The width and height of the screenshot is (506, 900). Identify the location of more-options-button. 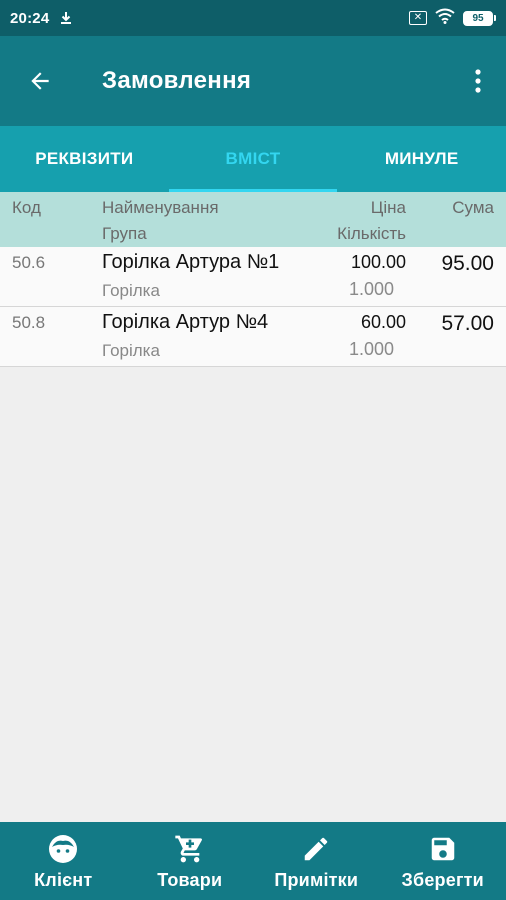
(478, 81).